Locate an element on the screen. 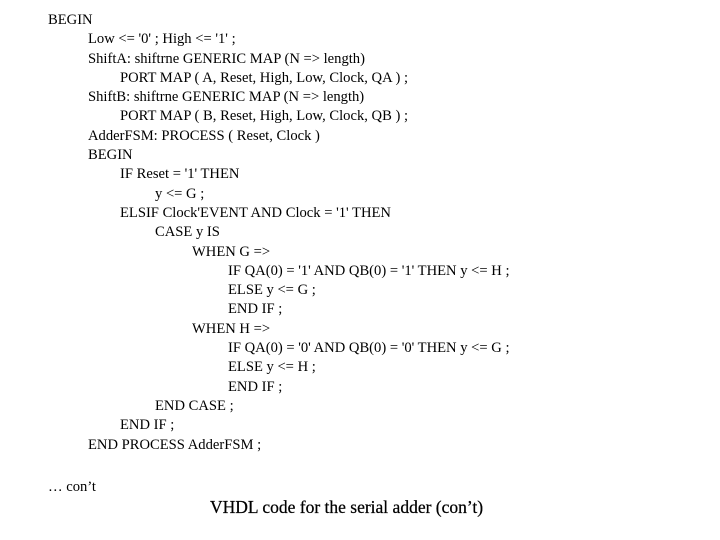 The image size is (720, 540). code-line: ELSIF Clock'EVENT AND Clock = '1' THEN is located at coordinates (360, 213).